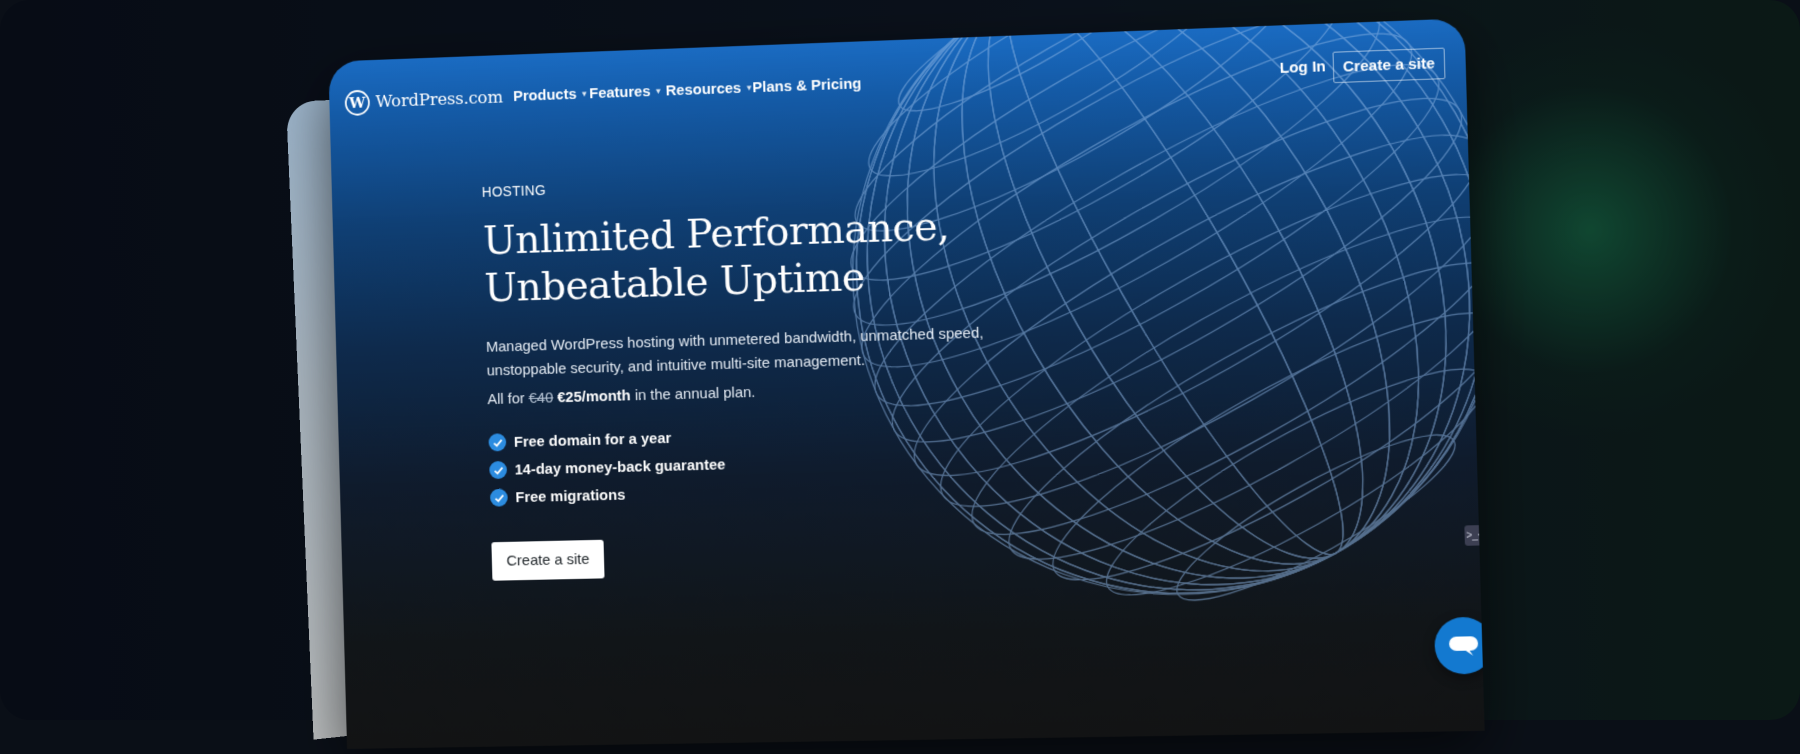 This screenshot has width=1800, height=754. Describe the element at coordinates (544, 95) in the screenshot. I see `nav-products-label: Products` at that location.